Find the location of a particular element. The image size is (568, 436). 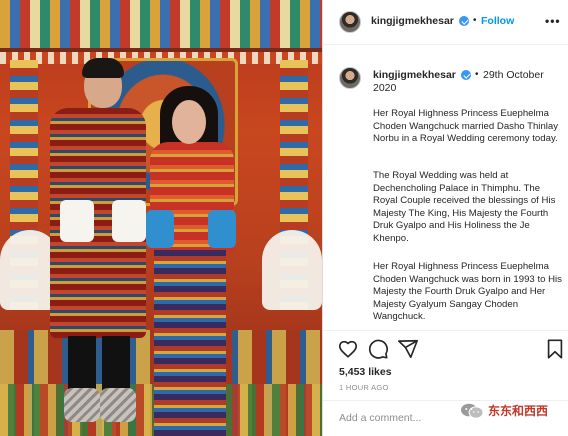

bride-kira is located at coordinates (190, 343).